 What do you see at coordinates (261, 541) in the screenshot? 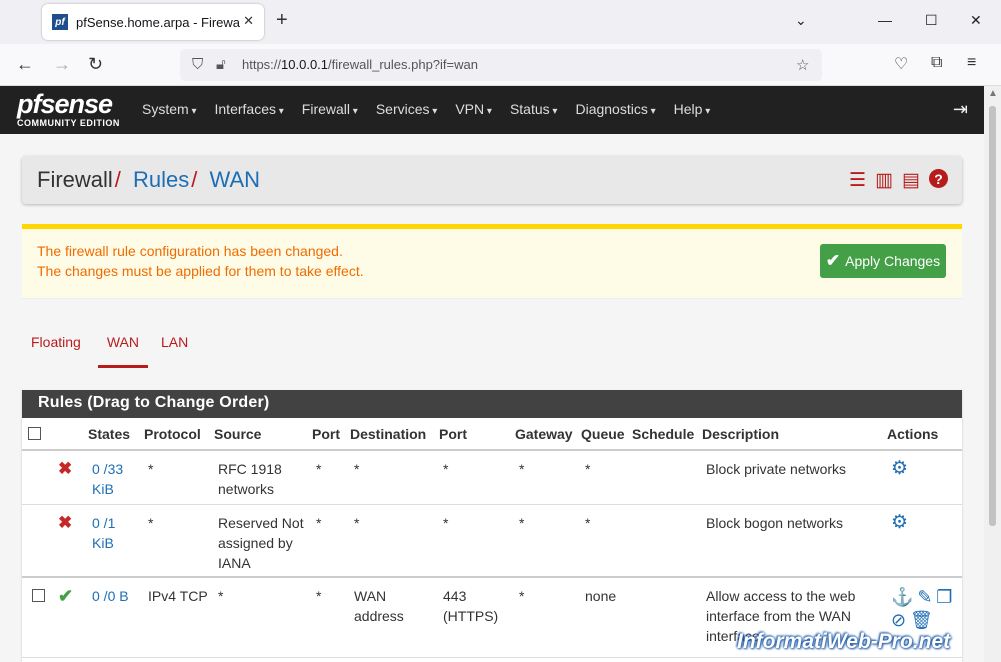
I see `rule-source: Reserved Not assigned by IANA` at bounding box center [261, 541].